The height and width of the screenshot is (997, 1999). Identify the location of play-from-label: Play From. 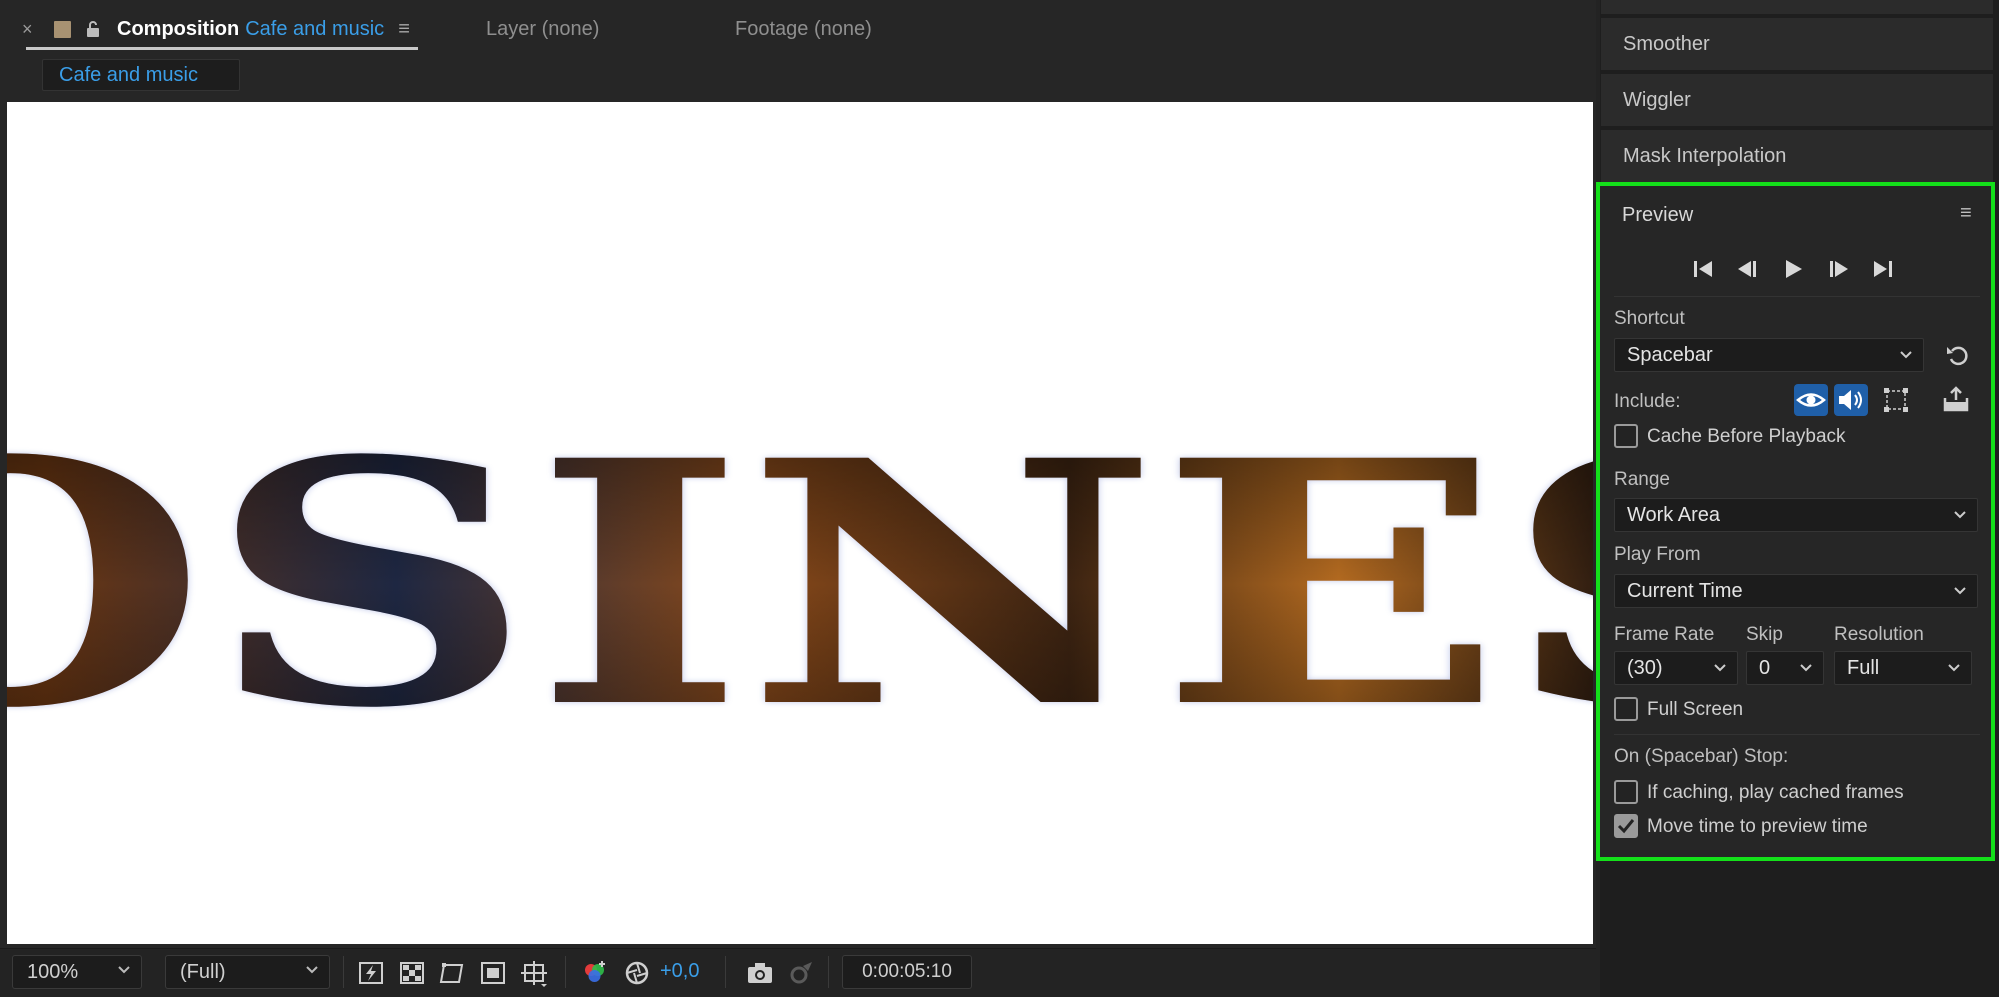
(1657, 554).